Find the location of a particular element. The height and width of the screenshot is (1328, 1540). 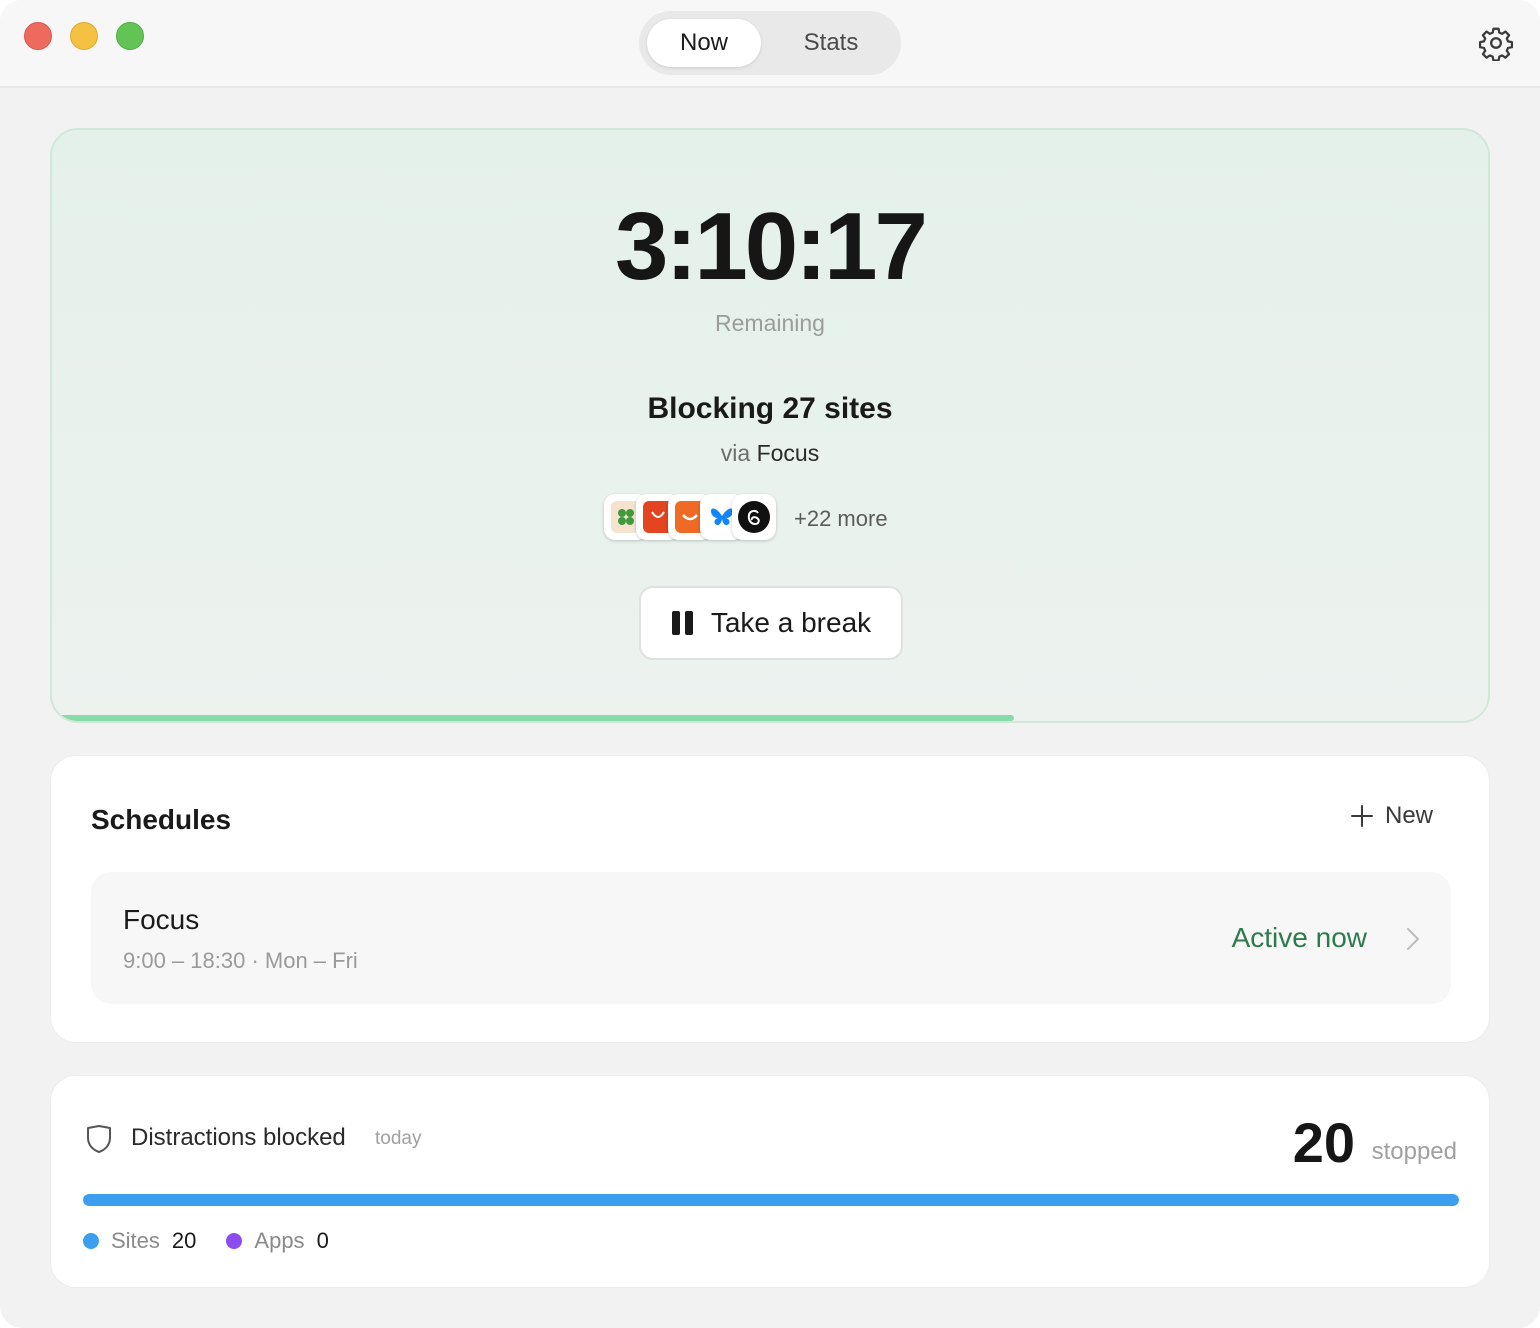

blocking-summary: Blocking 27 sites is located at coordinates (770, 408).